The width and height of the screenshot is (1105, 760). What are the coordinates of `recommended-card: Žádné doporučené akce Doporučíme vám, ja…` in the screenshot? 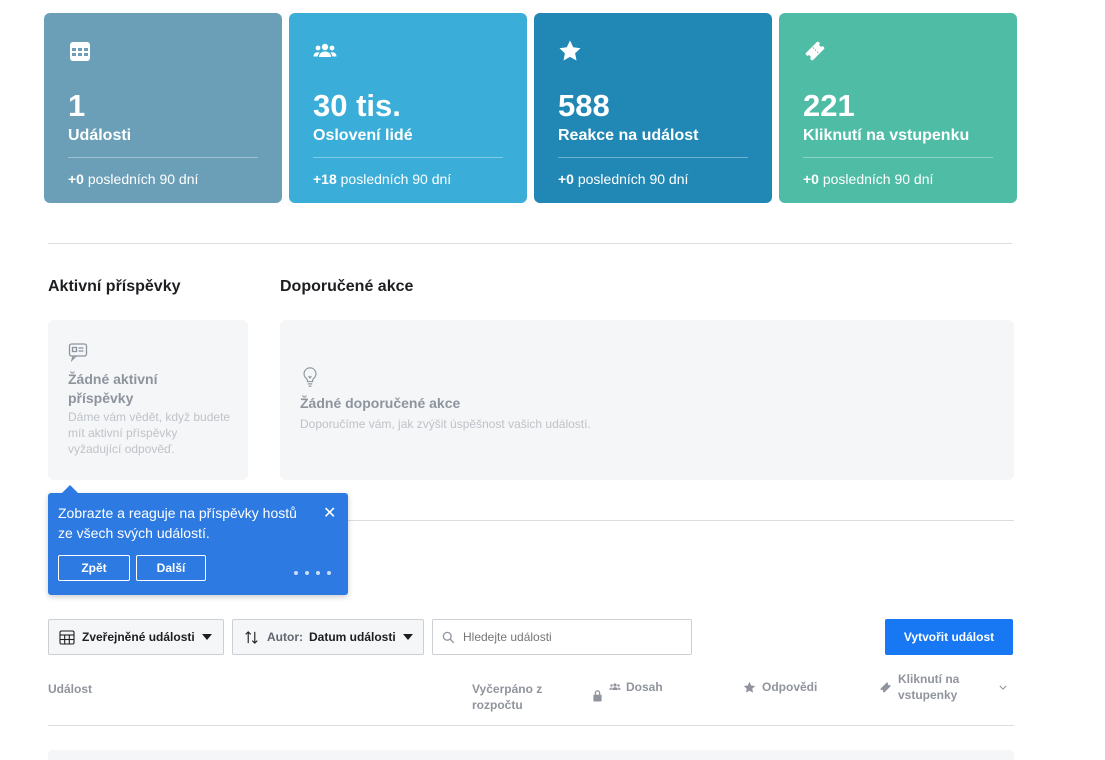 It's located at (647, 400).